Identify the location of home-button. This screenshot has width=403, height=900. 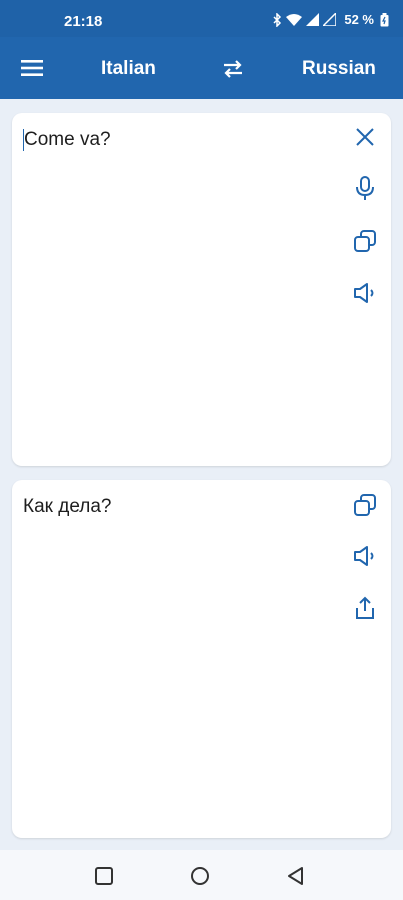
(200, 876).